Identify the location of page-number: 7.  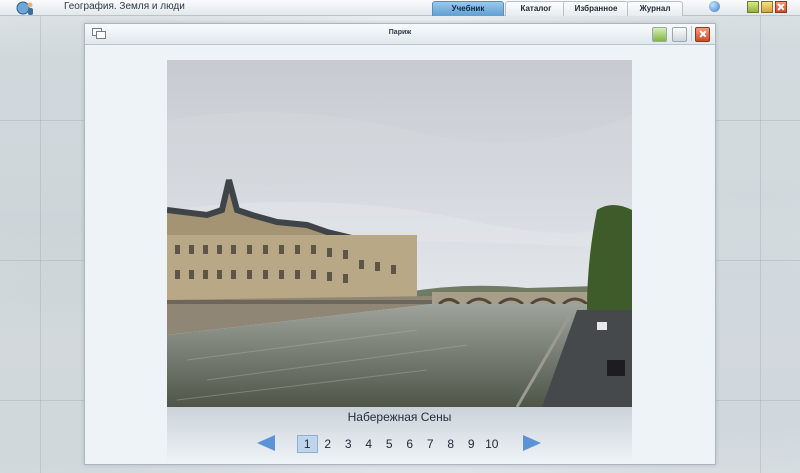
(430, 444).